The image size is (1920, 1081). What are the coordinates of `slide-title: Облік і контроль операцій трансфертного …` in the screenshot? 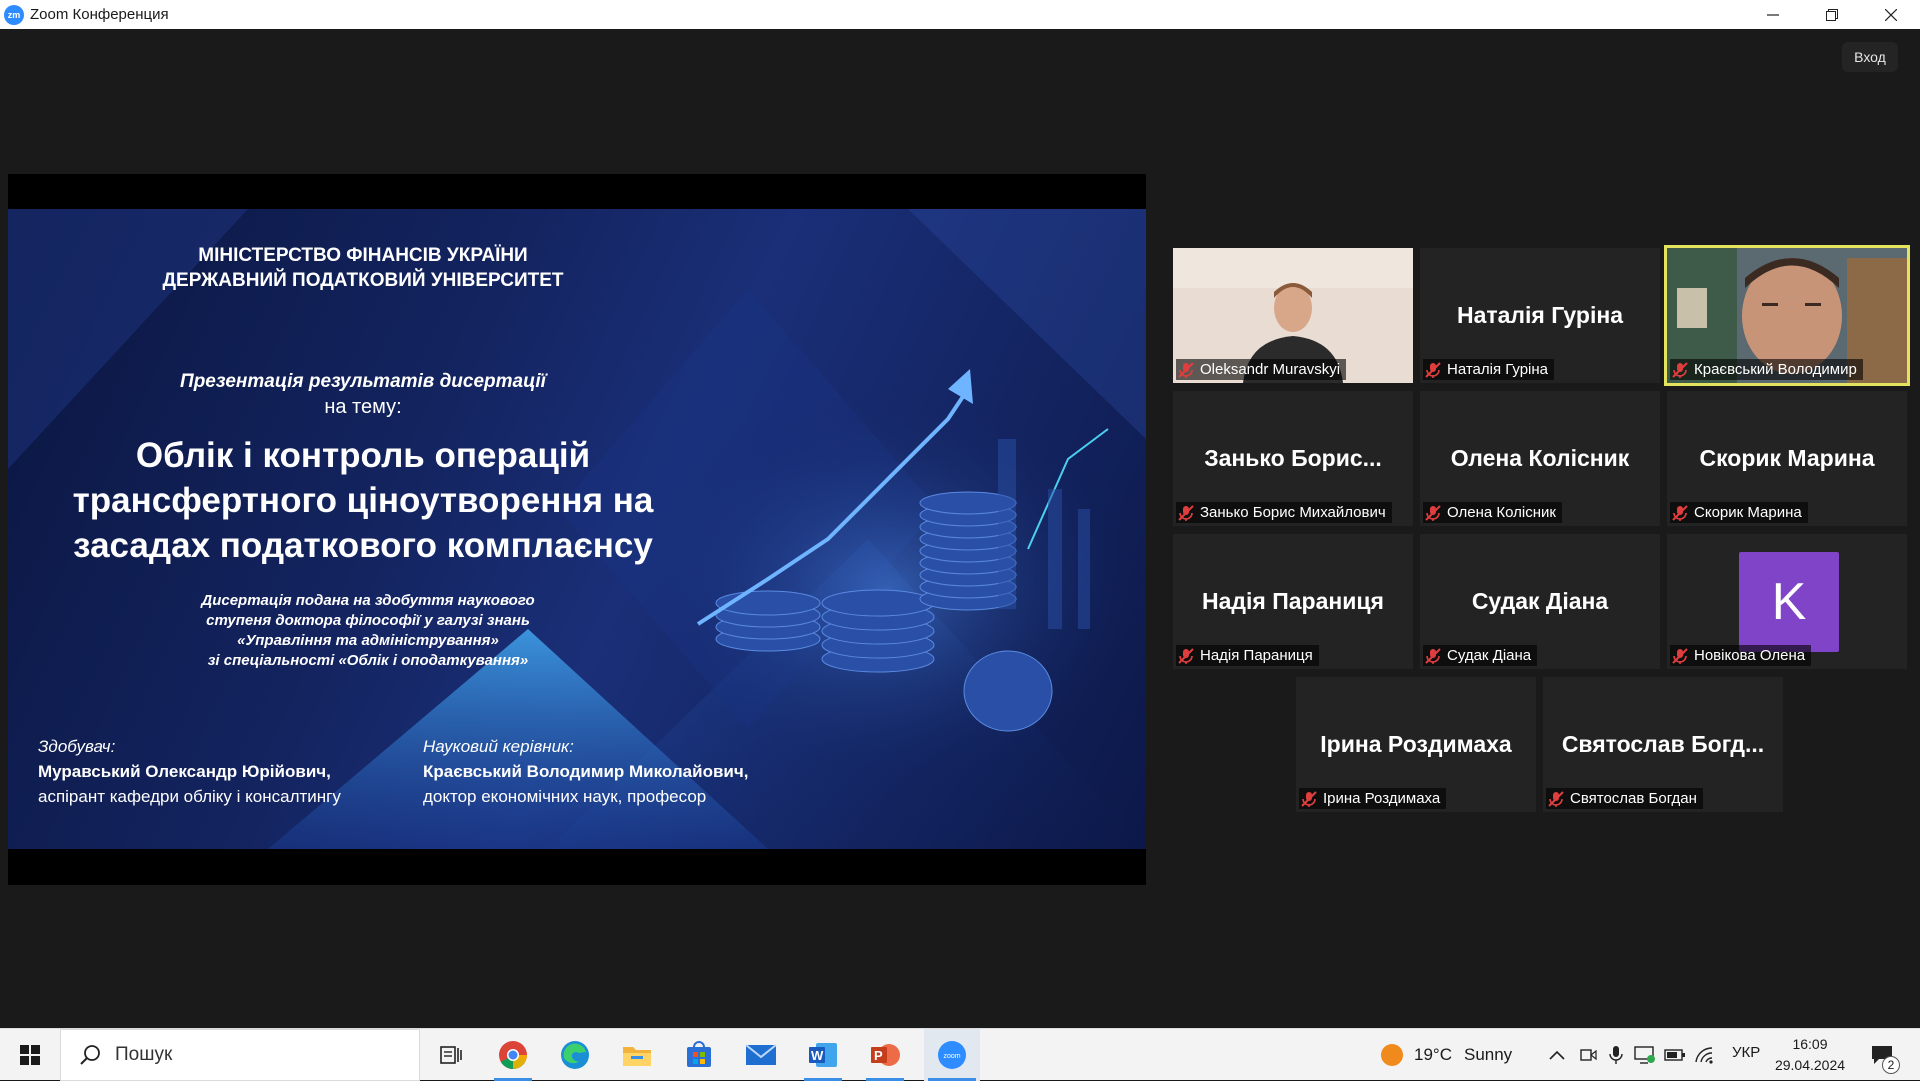 It's located at (363, 500).